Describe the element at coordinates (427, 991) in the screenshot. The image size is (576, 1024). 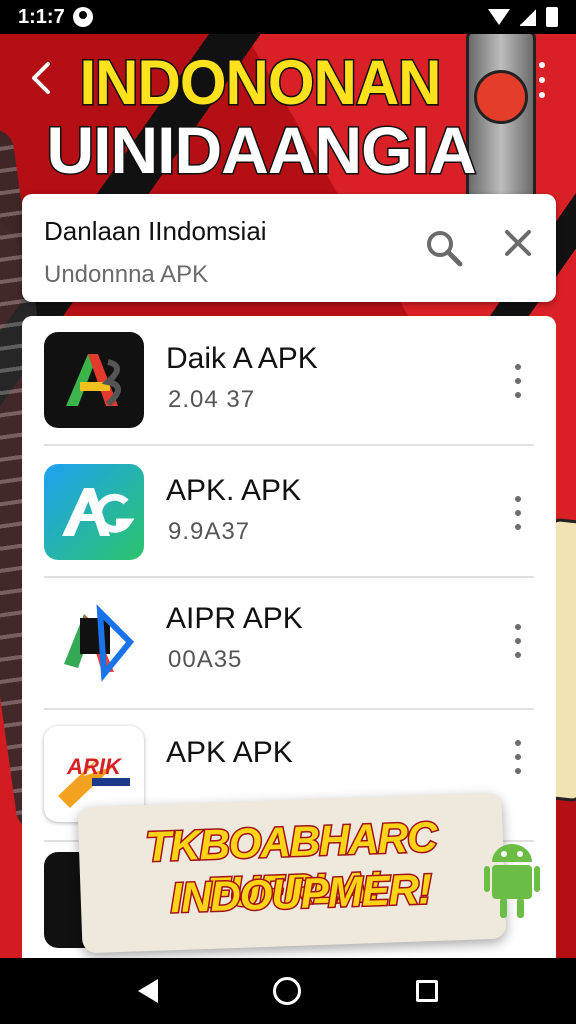
I see `recents-icon` at that location.